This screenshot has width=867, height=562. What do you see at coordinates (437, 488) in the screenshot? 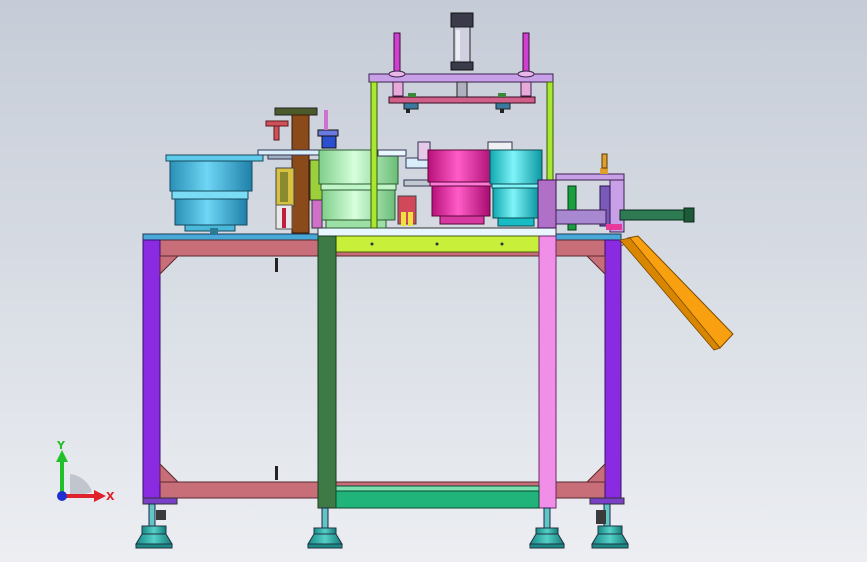
I see `center-bottom-plate-top` at bounding box center [437, 488].